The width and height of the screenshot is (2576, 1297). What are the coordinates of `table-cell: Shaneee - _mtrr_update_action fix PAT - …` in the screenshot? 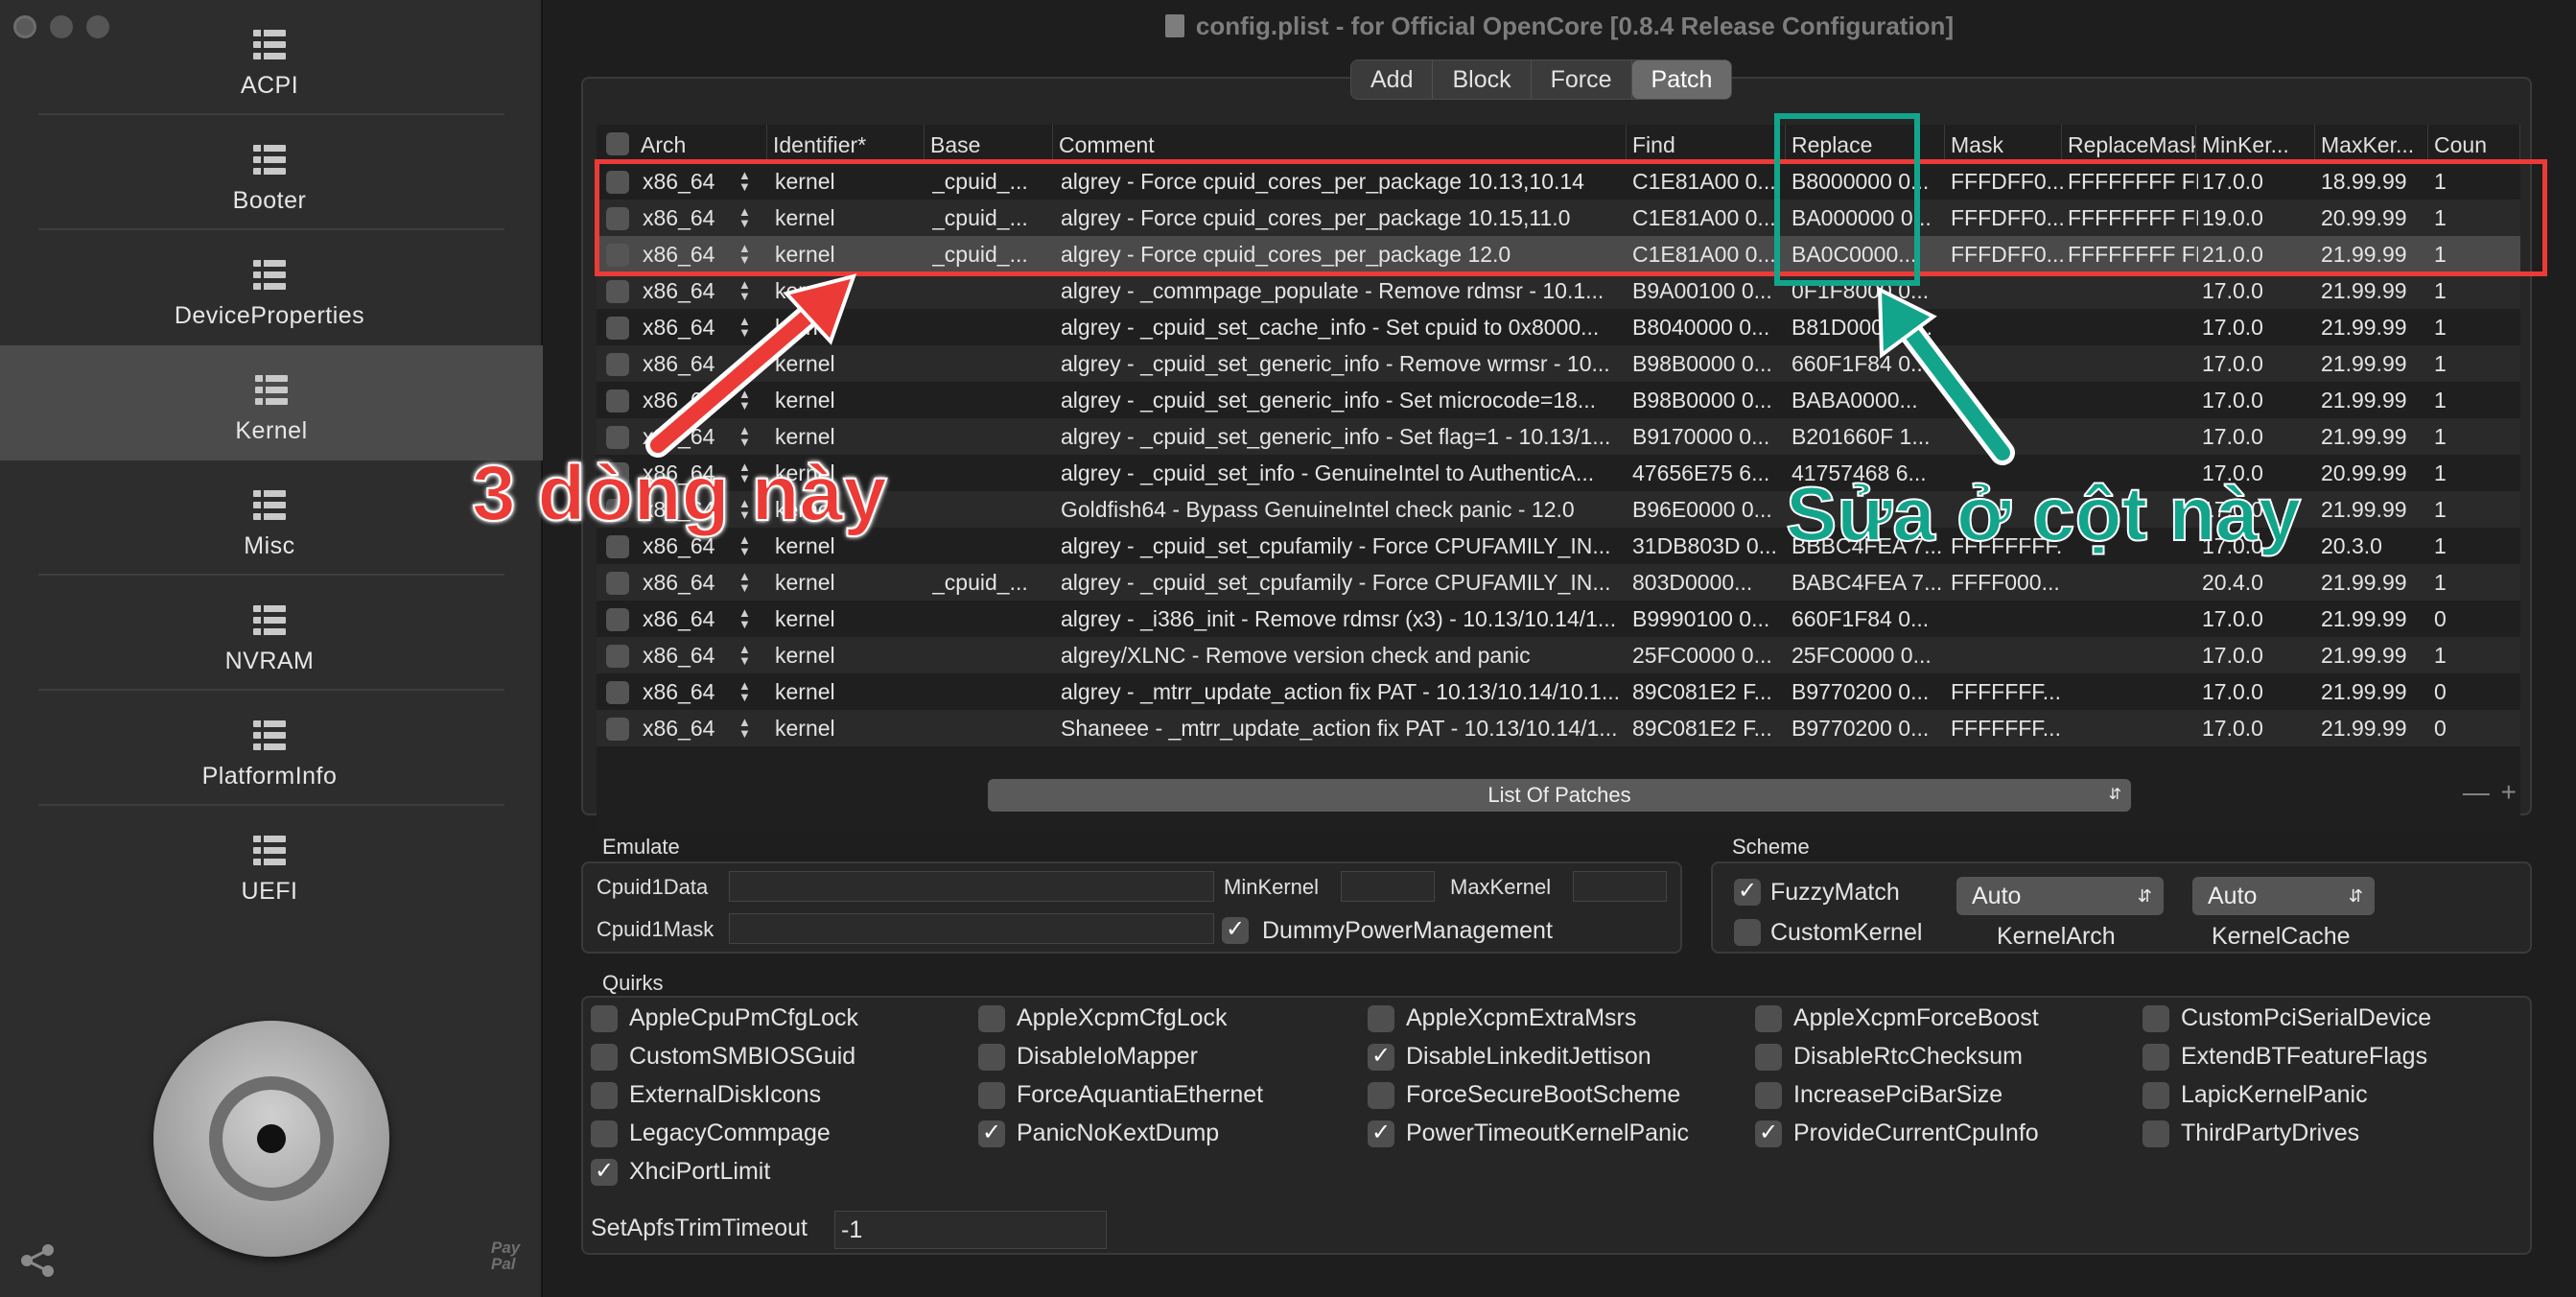 It's located at (1344, 728).